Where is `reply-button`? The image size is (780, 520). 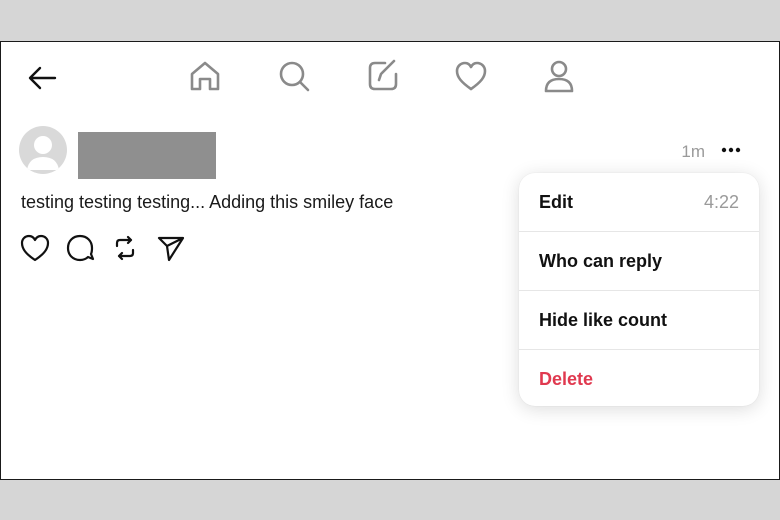 reply-button is located at coordinates (80, 248).